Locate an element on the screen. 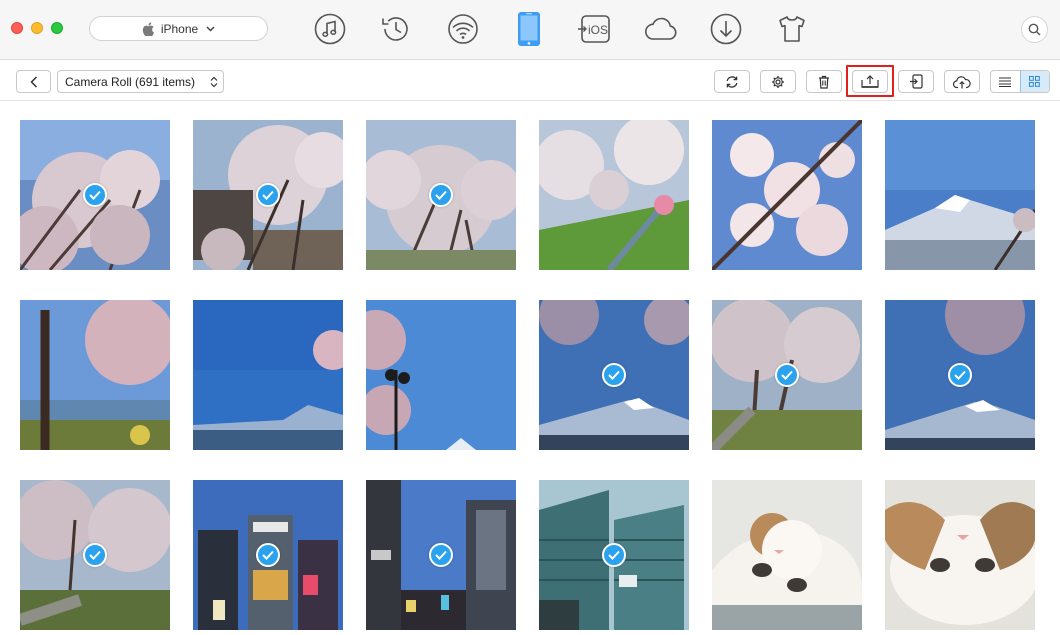  title-bar: iPhone iOS is located at coordinates (530, 30).